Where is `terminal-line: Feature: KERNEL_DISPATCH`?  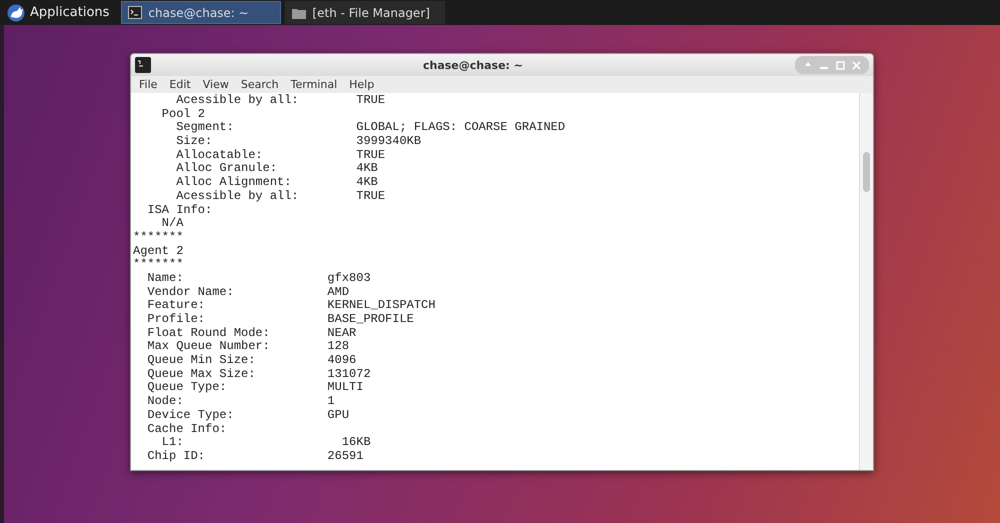
terminal-line: Feature: KERNEL_DISPATCH is located at coordinates (291, 306).